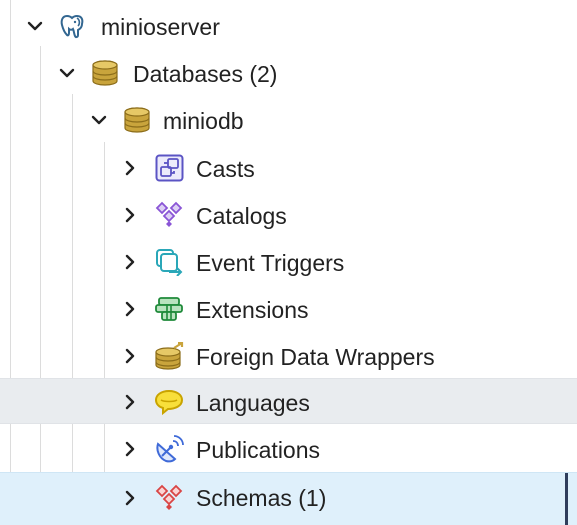 The image size is (577, 525). Describe the element at coordinates (169, 309) in the screenshot. I see `extension-icon` at that location.